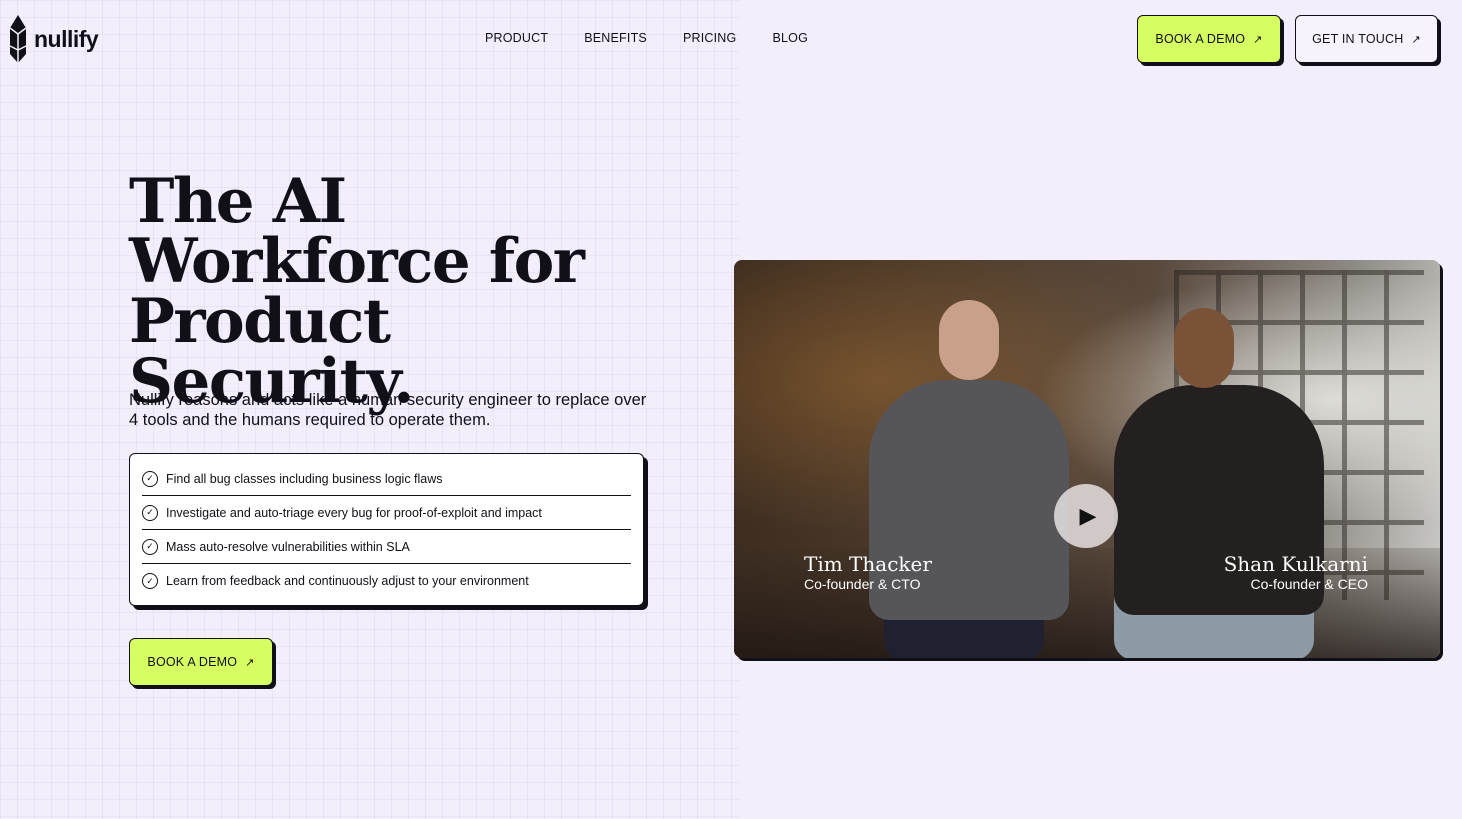 The width and height of the screenshot is (1462, 819). I want to click on main-nav: PRODUCT BENEFITS PRICING BLOG, so click(664, 38).